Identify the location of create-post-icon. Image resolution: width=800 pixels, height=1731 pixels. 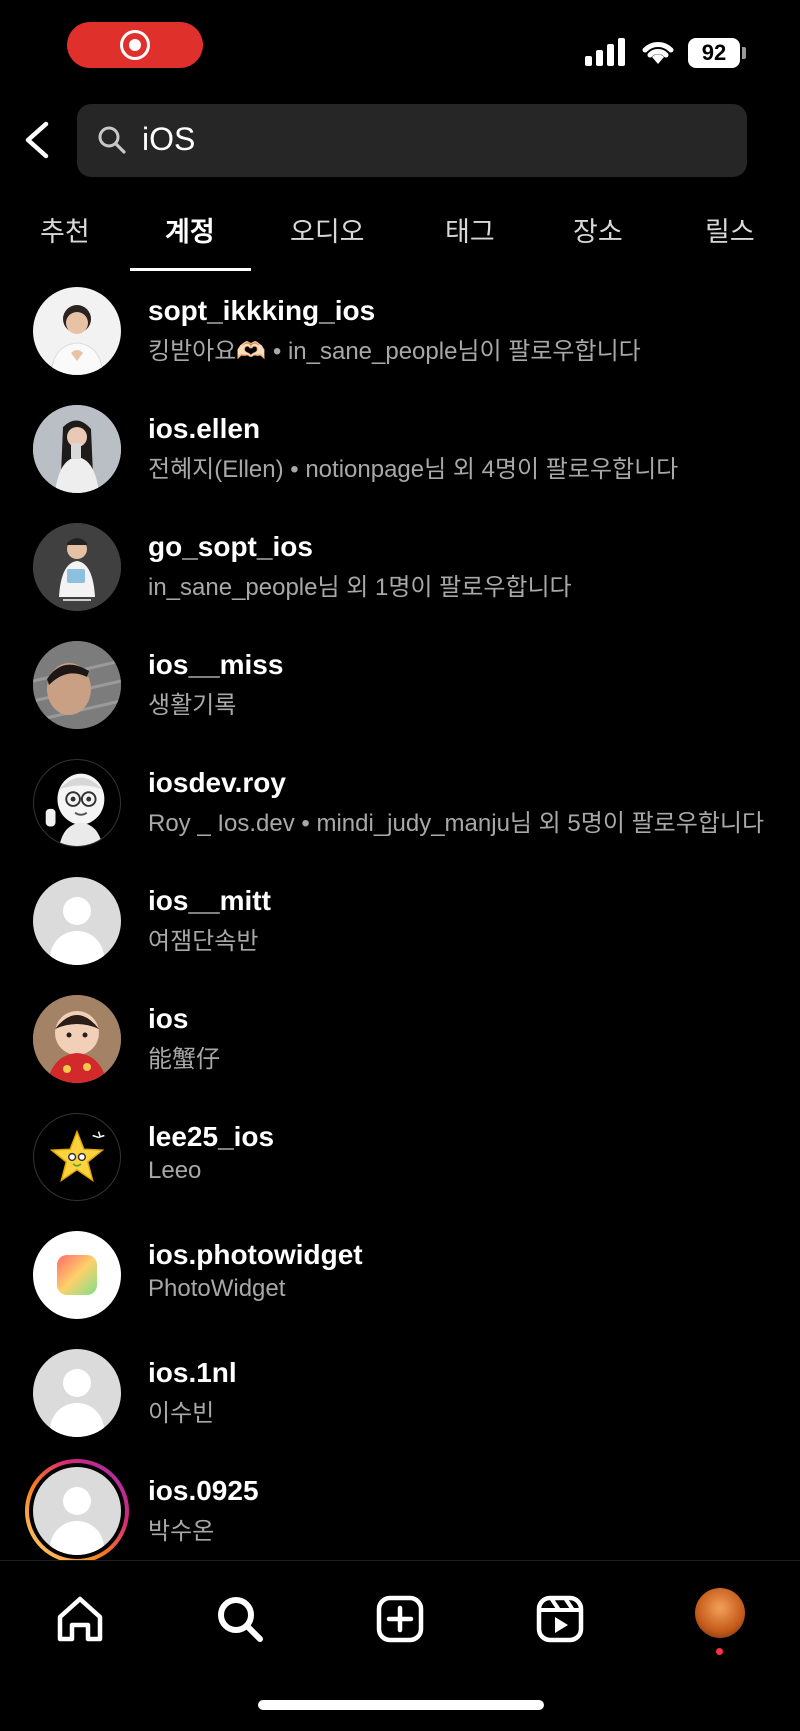
(400, 1619).